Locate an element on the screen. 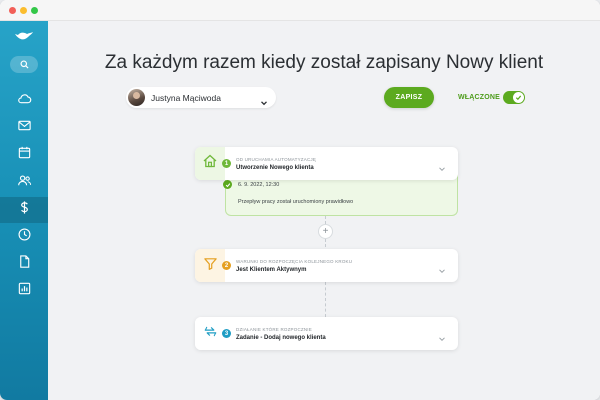  condition-icon-box is located at coordinates (210, 265).